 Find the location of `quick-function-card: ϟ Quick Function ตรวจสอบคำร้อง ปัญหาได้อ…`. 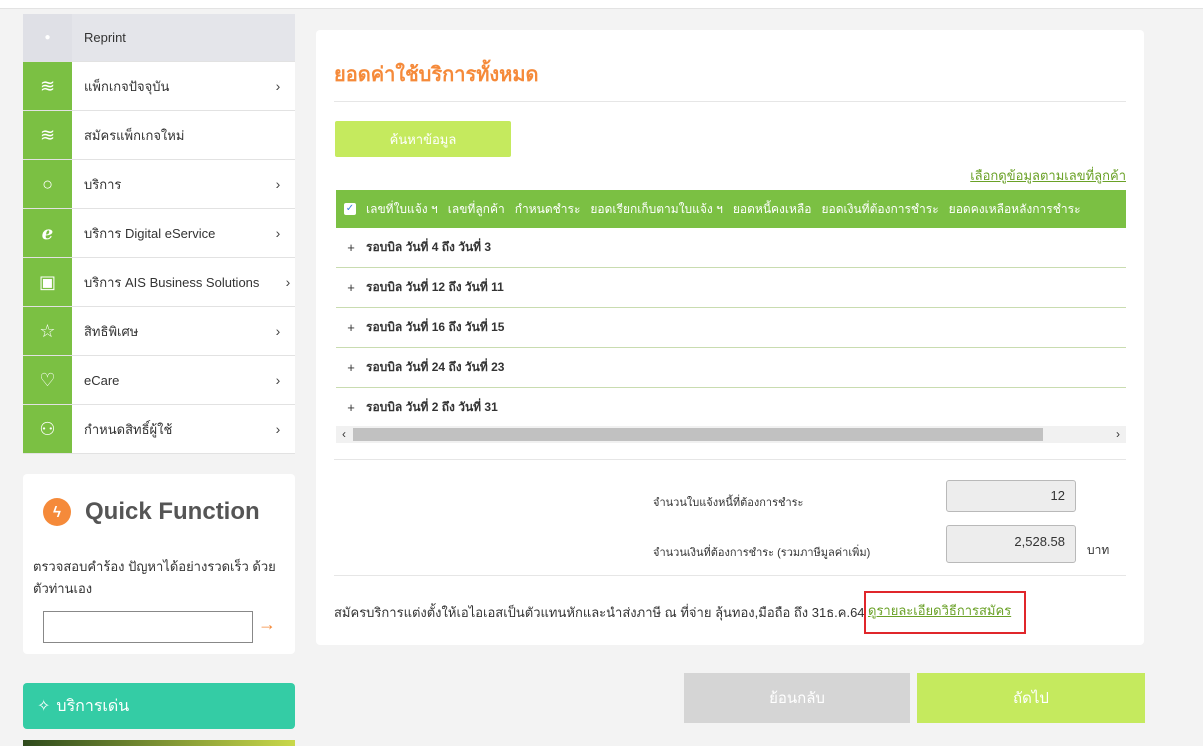

quick-function-card: ϟ Quick Function ตรวจสอบคำร้อง ปัญหาได้อ… is located at coordinates (159, 564).